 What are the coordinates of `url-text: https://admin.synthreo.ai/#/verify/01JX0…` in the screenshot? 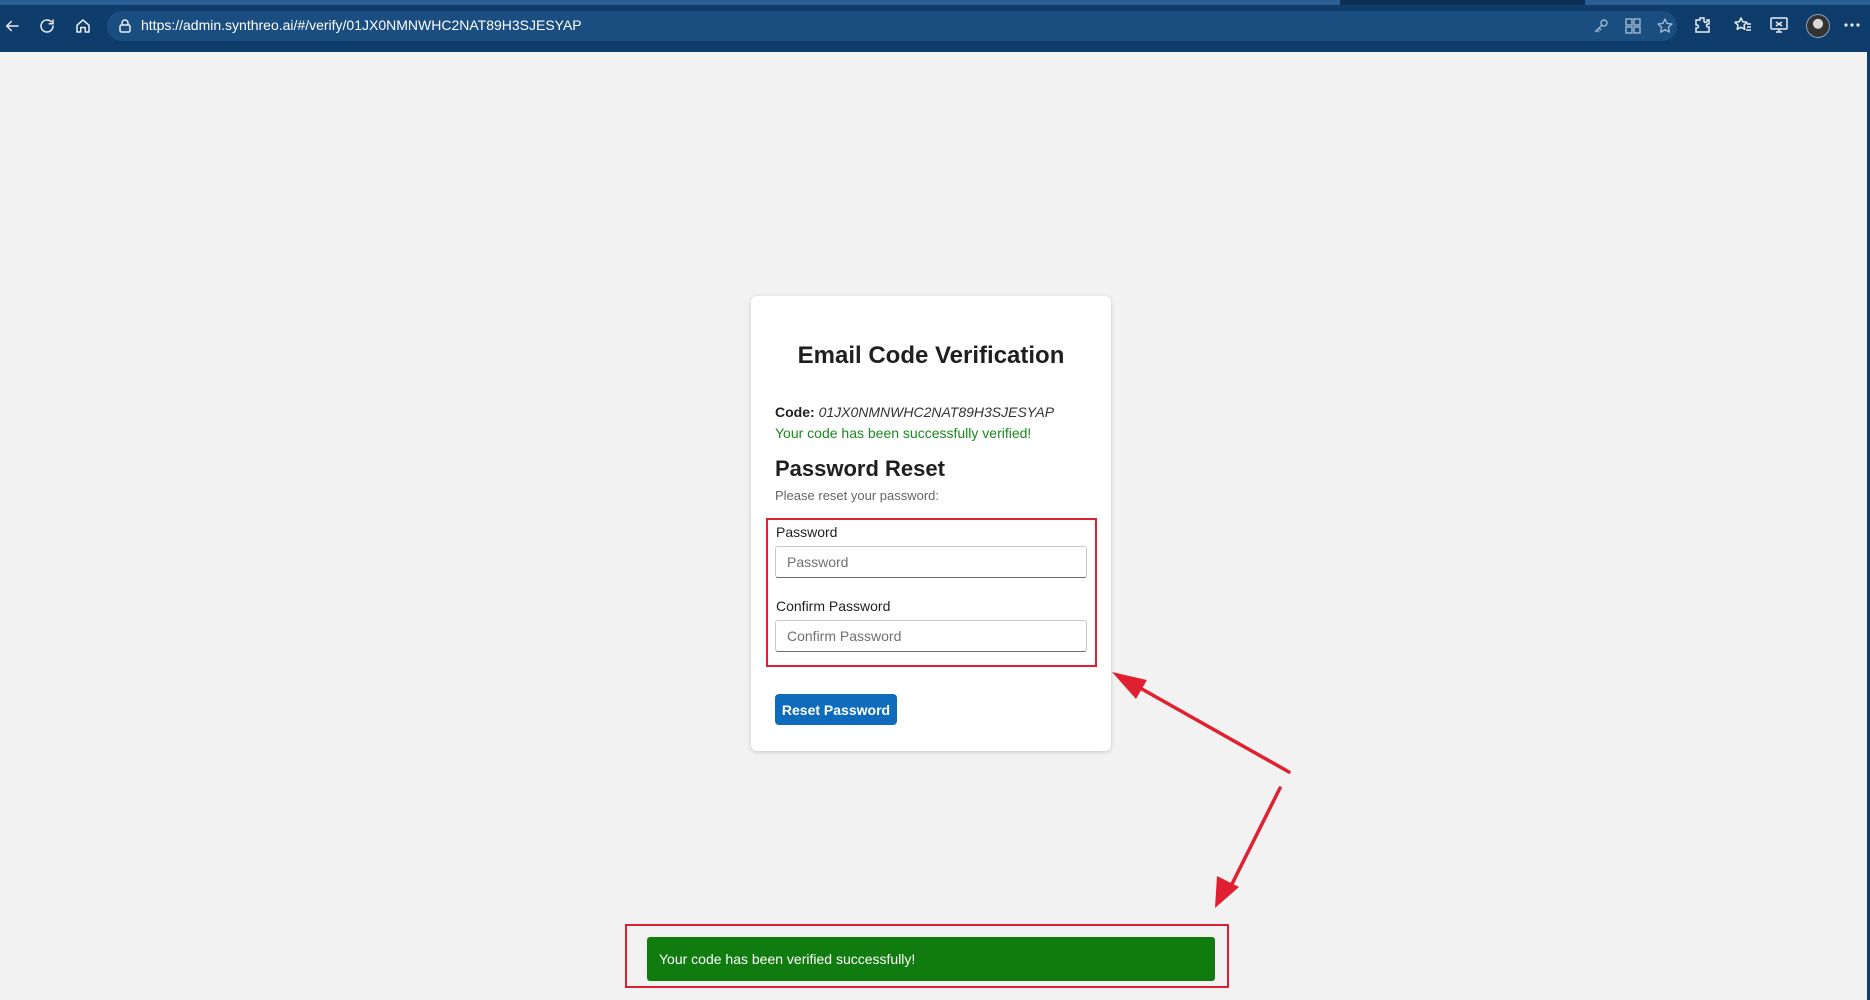 It's located at (361, 25).